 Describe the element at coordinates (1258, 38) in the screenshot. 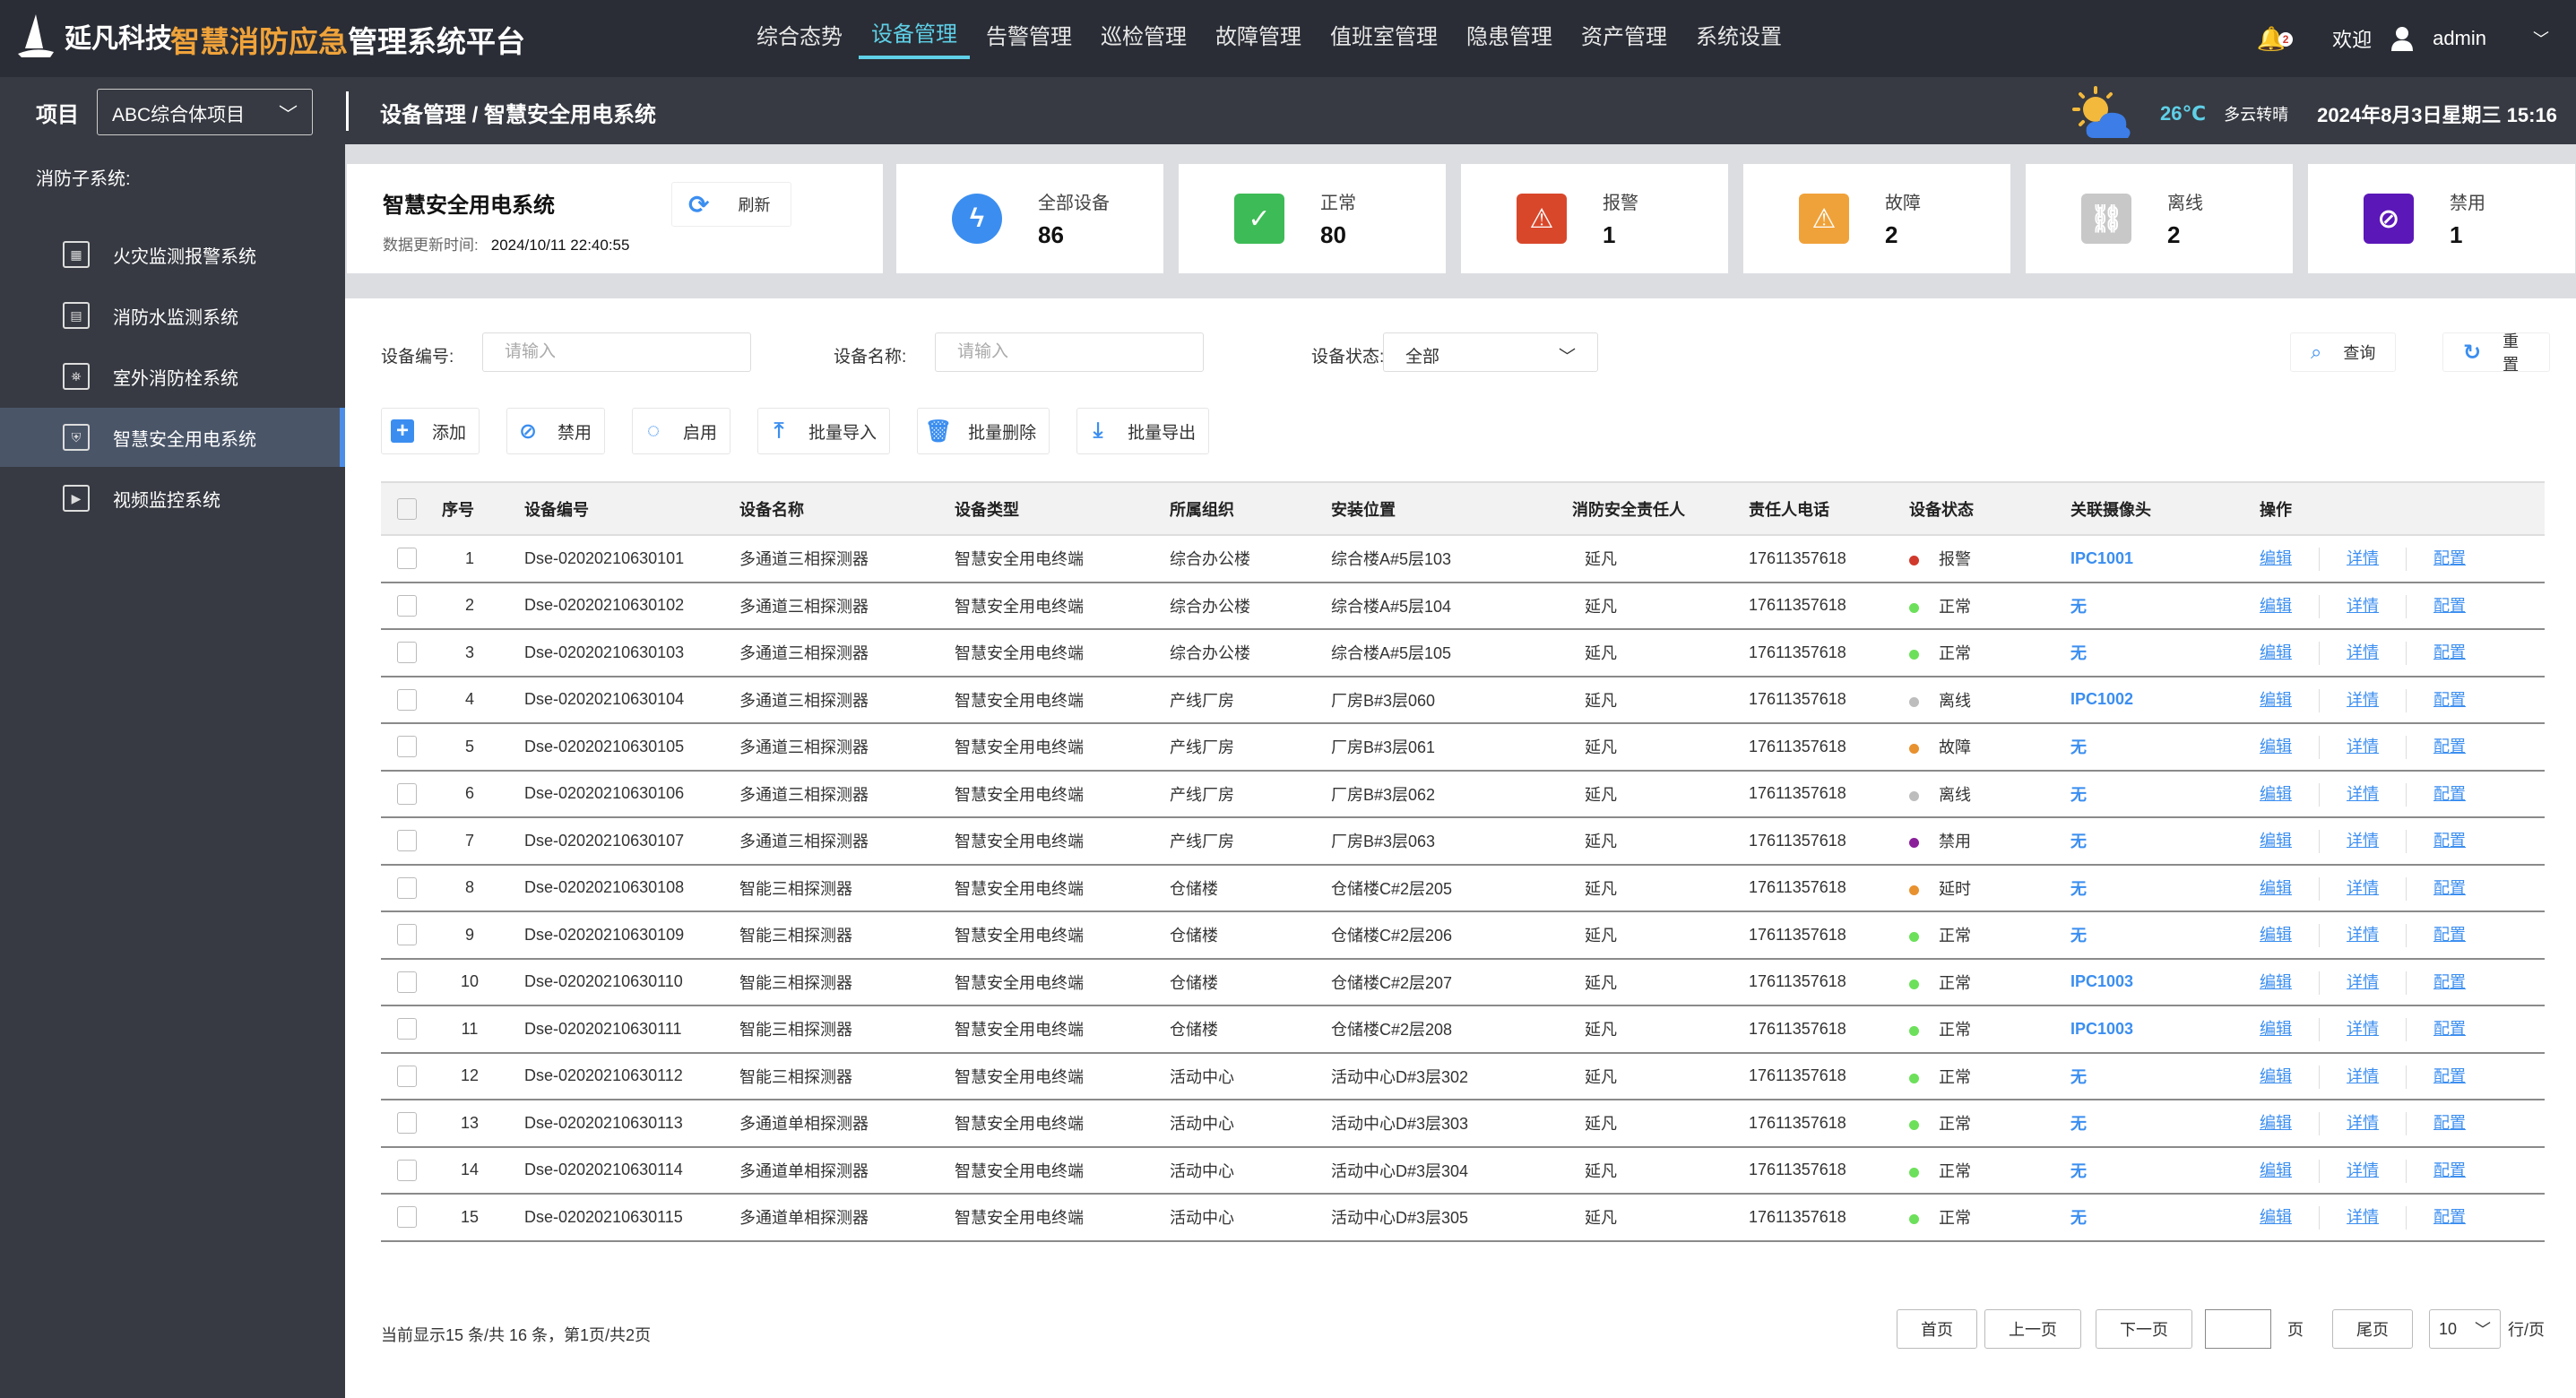

I see `nav-tab: 故障管理` at that location.